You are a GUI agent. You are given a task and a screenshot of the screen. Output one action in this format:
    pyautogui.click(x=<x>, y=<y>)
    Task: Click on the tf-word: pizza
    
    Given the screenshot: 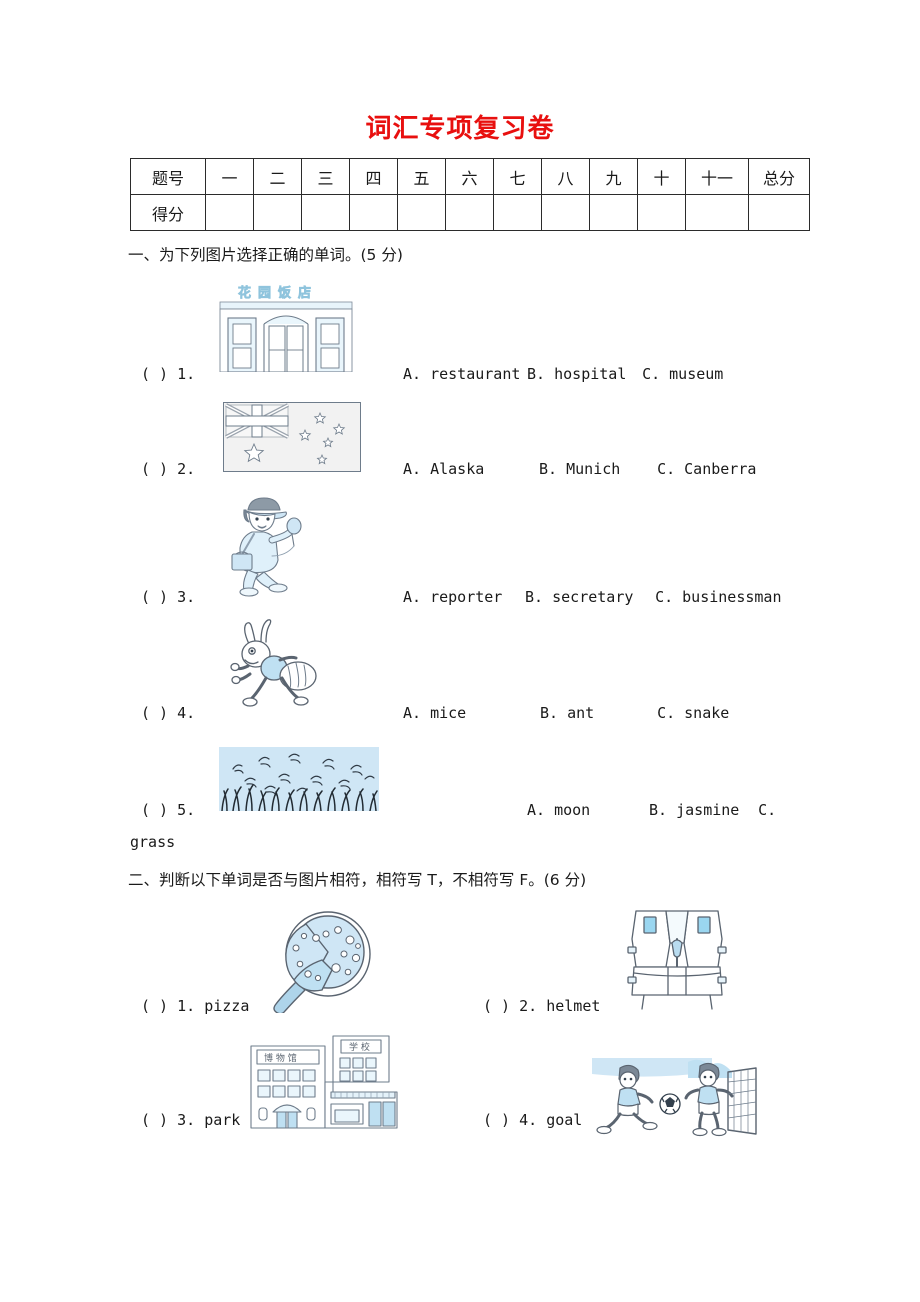 What is the action you would take?
    pyautogui.click(x=227, y=1006)
    